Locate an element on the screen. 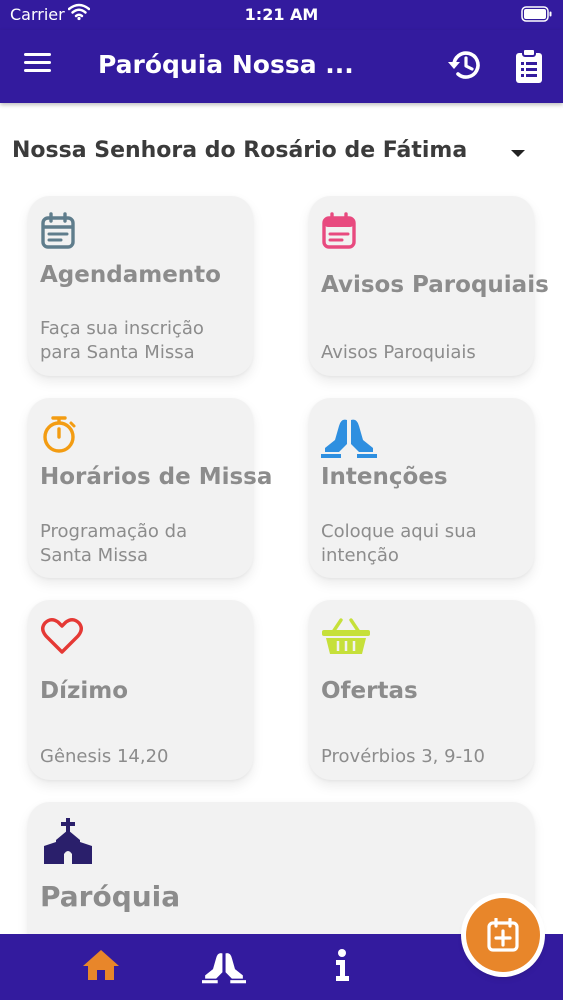 This screenshot has height=1000, width=563. clock: 1:21 AM is located at coordinates (281, 14).